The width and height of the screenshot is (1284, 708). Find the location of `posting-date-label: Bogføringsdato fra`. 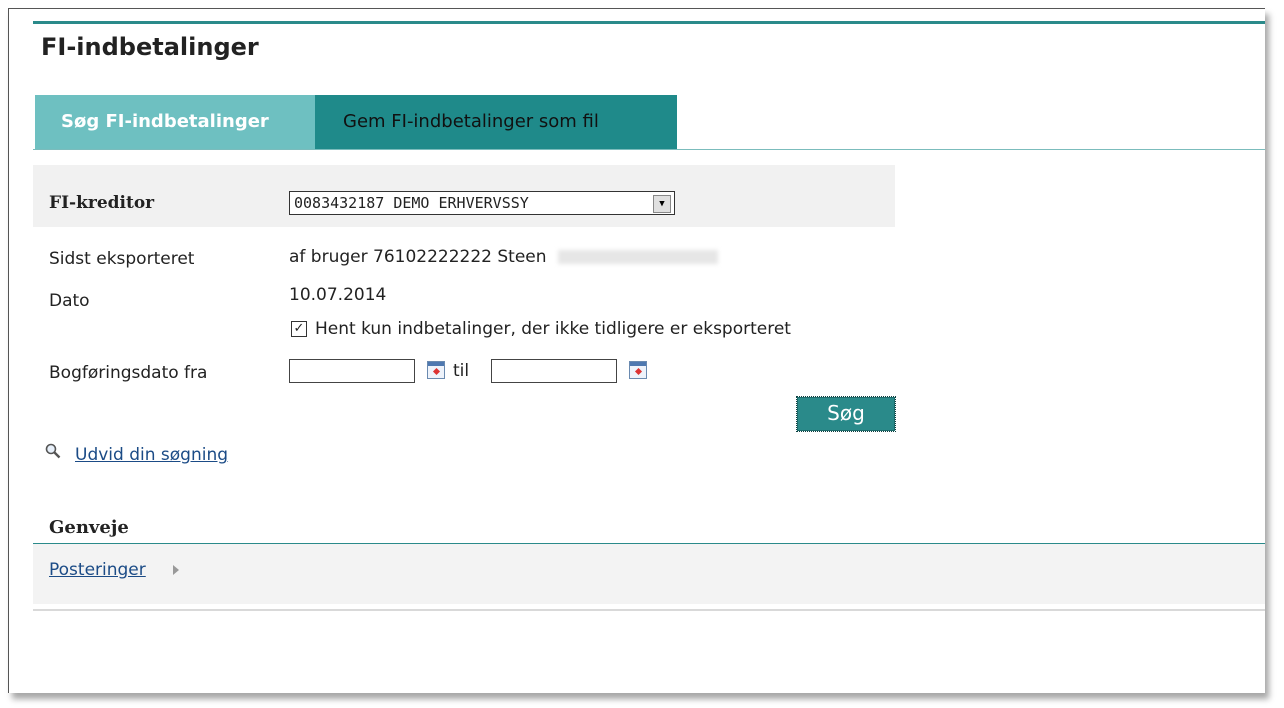

posting-date-label: Bogføringsdato fra is located at coordinates (128, 373).